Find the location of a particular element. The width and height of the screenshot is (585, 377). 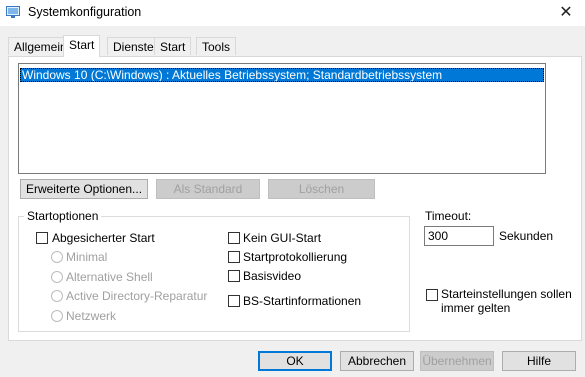

timeout-label: Timeout: is located at coordinates (448, 216).